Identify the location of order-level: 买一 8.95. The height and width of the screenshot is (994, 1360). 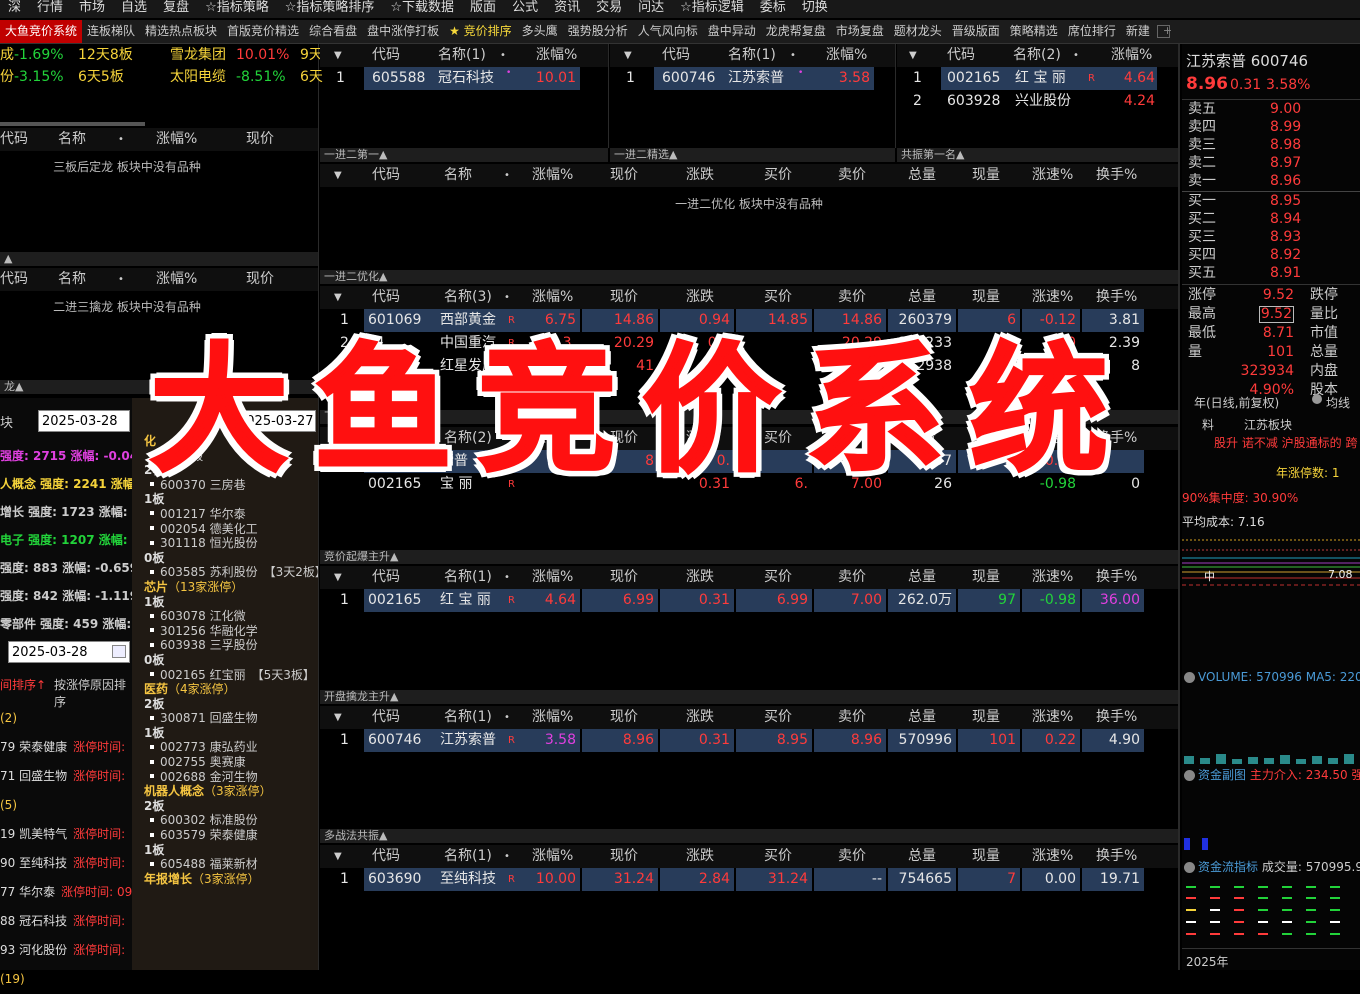
(1271, 201).